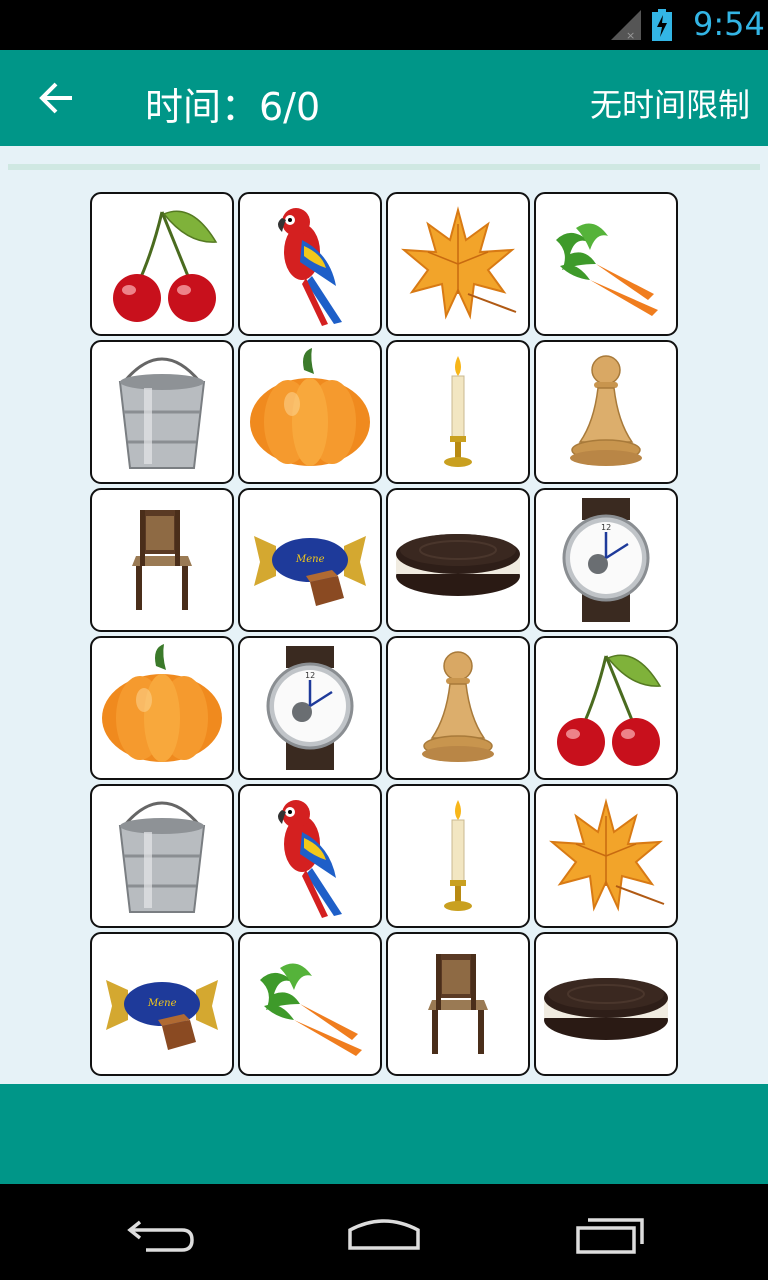 Image resolution: width=768 pixels, height=1280 pixels. What do you see at coordinates (729, 24) in the screenshot?
I see `clock: 9:54` at bounding box center [729, 24].